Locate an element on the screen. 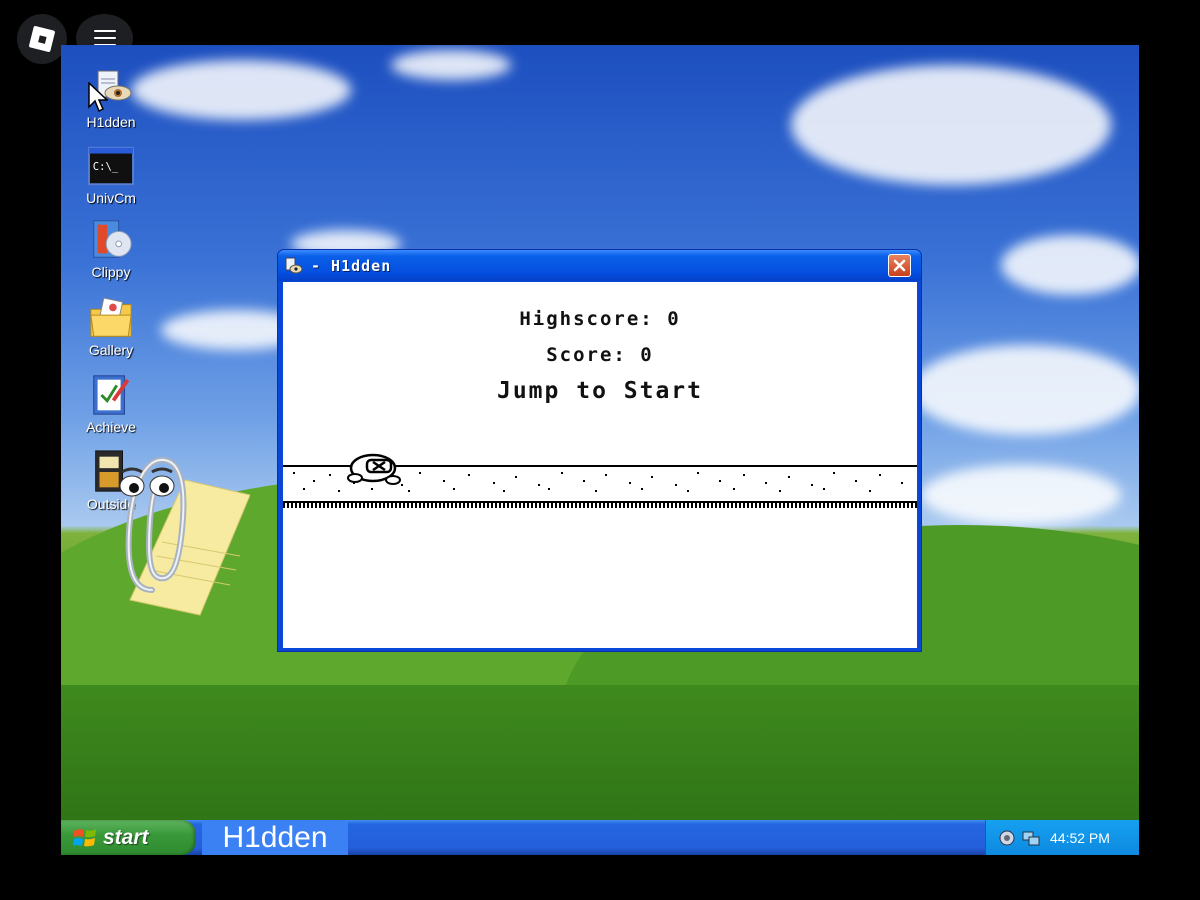  desktop-icon-achieve: Achieve is located at coordinates (111, 403).